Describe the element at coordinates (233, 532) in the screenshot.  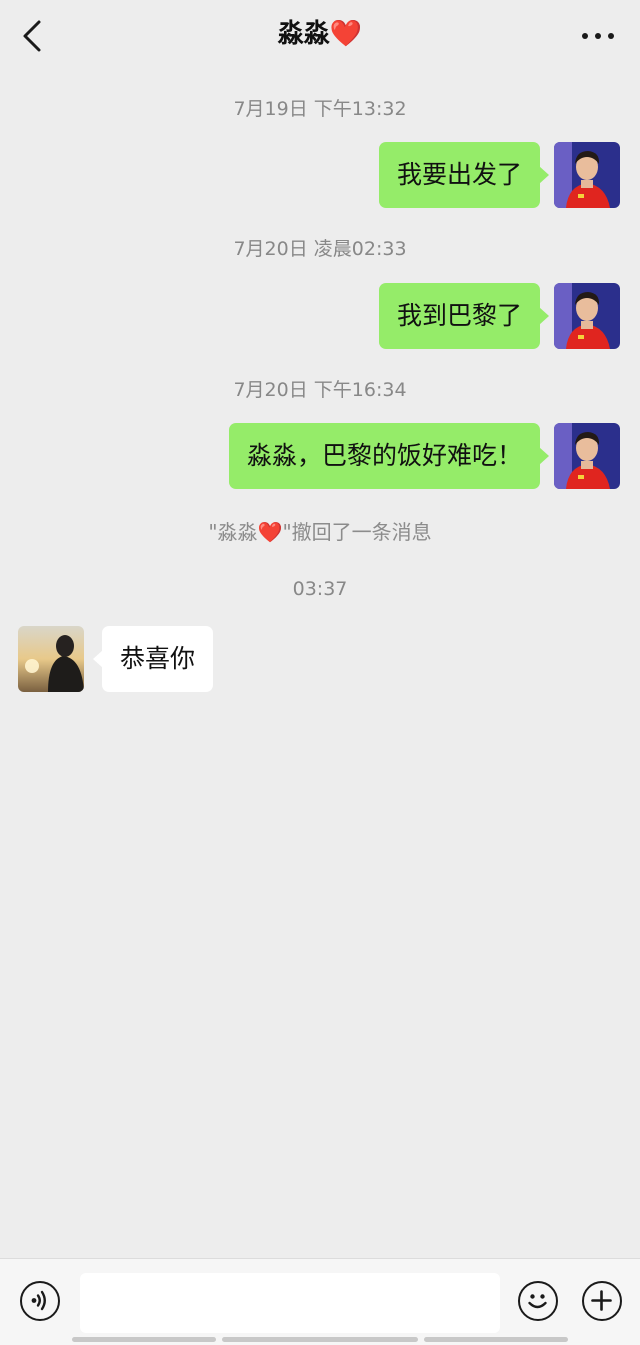
I see `recall-sender: "淼淼` at that location.